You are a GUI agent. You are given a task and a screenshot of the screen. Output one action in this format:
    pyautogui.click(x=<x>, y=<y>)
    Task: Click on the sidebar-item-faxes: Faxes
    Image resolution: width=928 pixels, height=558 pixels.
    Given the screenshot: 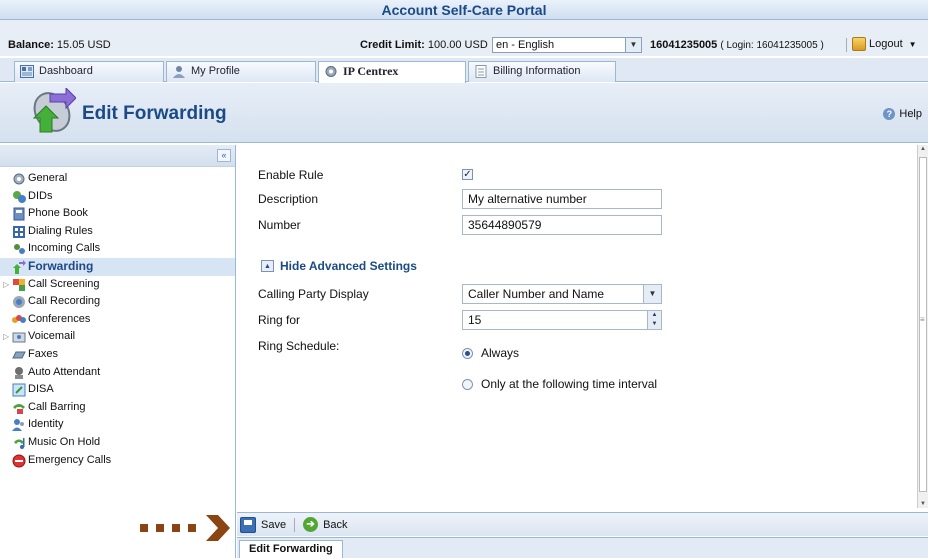 What is the action you would take?
    pyautogui.click(x=117, y=355)
    